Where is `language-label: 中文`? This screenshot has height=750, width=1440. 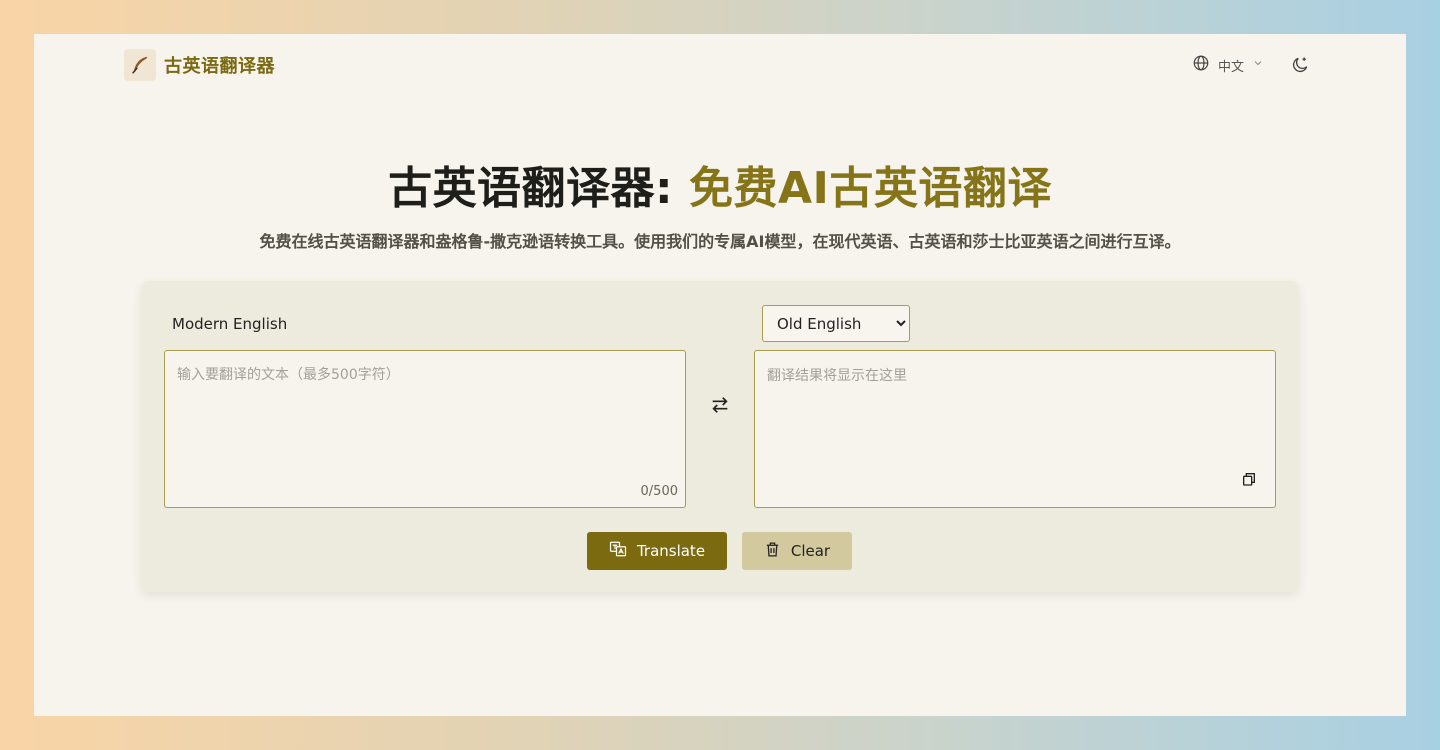
language-label: 中文 is located at coordinates (1230, 67).